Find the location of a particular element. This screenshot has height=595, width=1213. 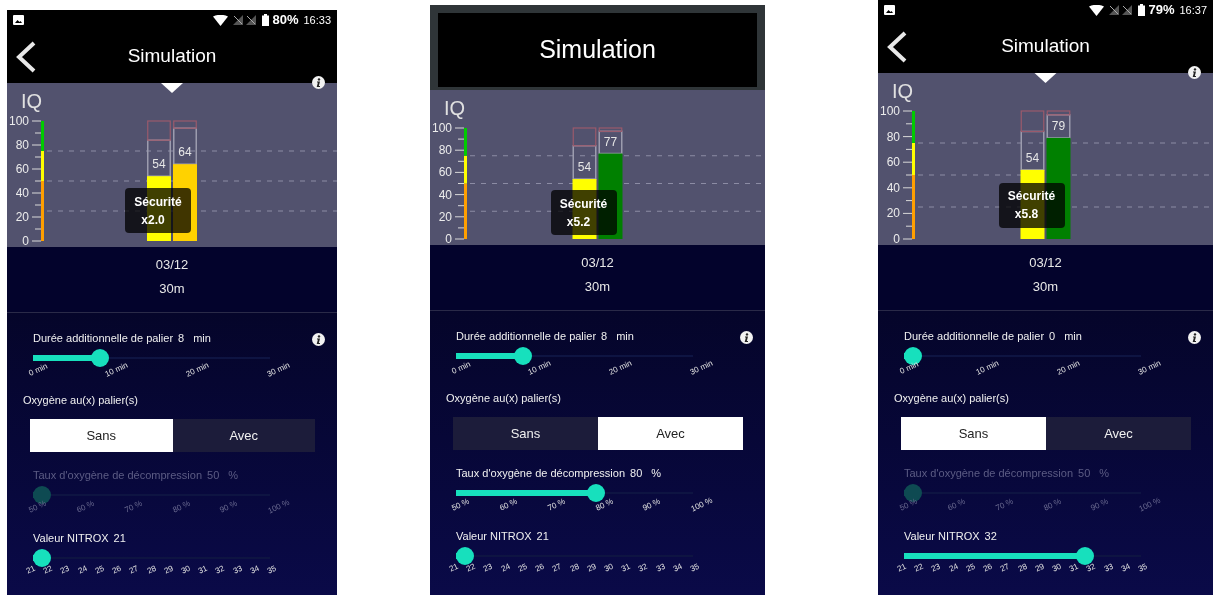

slider-unit: min is located at coordinates (625, 336).